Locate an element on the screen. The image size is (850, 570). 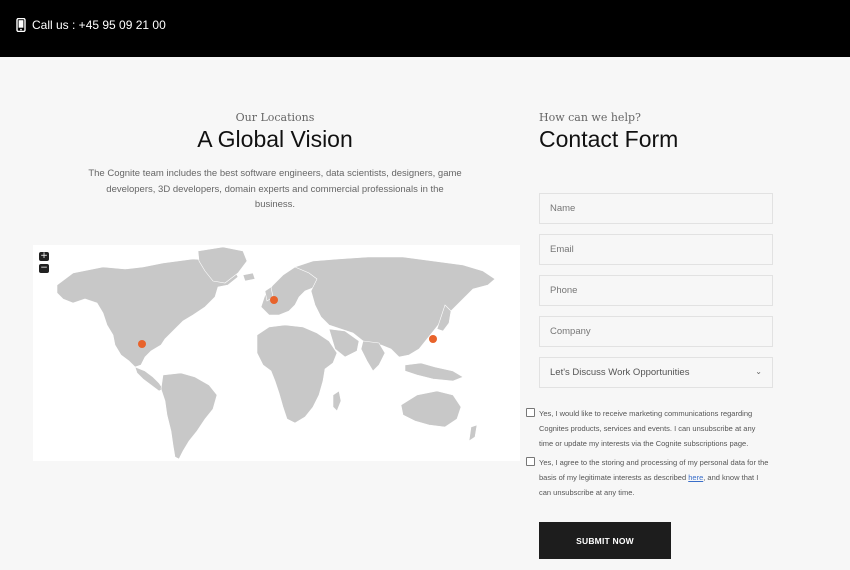
location-marker-japan is located at coordinates (433, 339).